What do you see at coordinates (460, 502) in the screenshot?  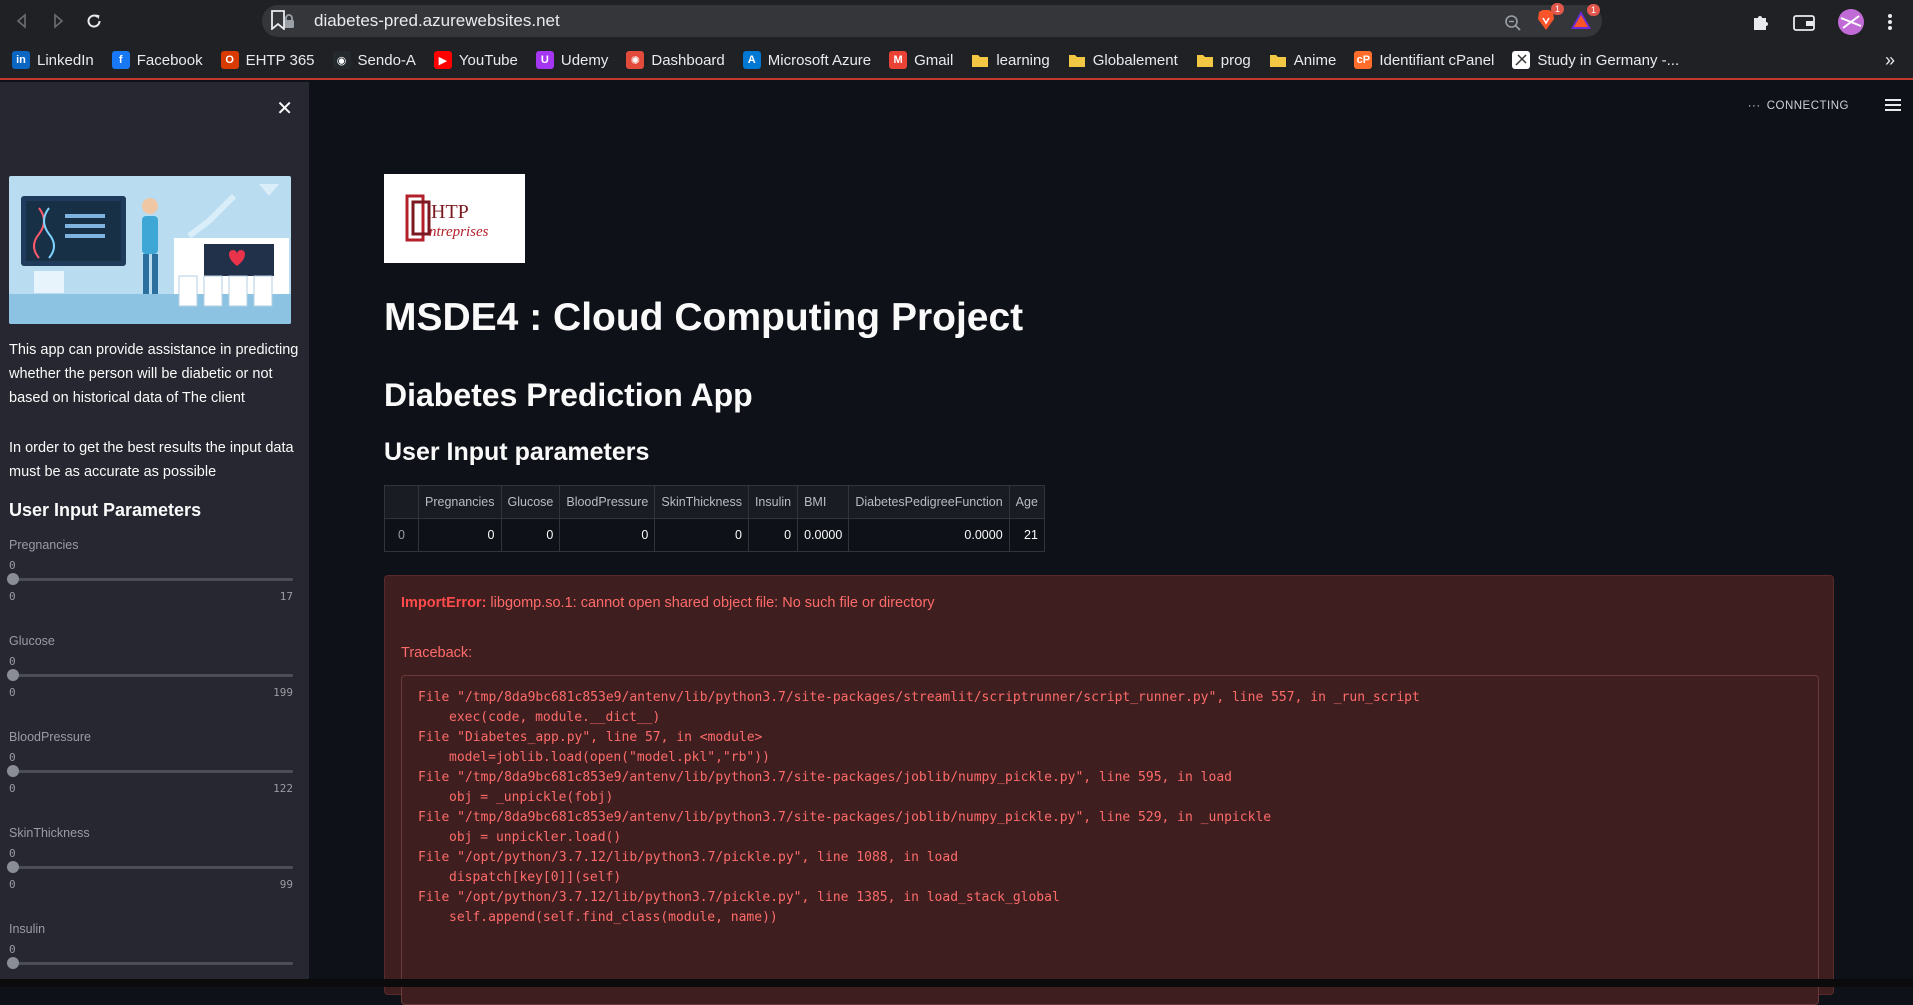 I see `column-header: Pregnancies` at bounding box center [460, 502].